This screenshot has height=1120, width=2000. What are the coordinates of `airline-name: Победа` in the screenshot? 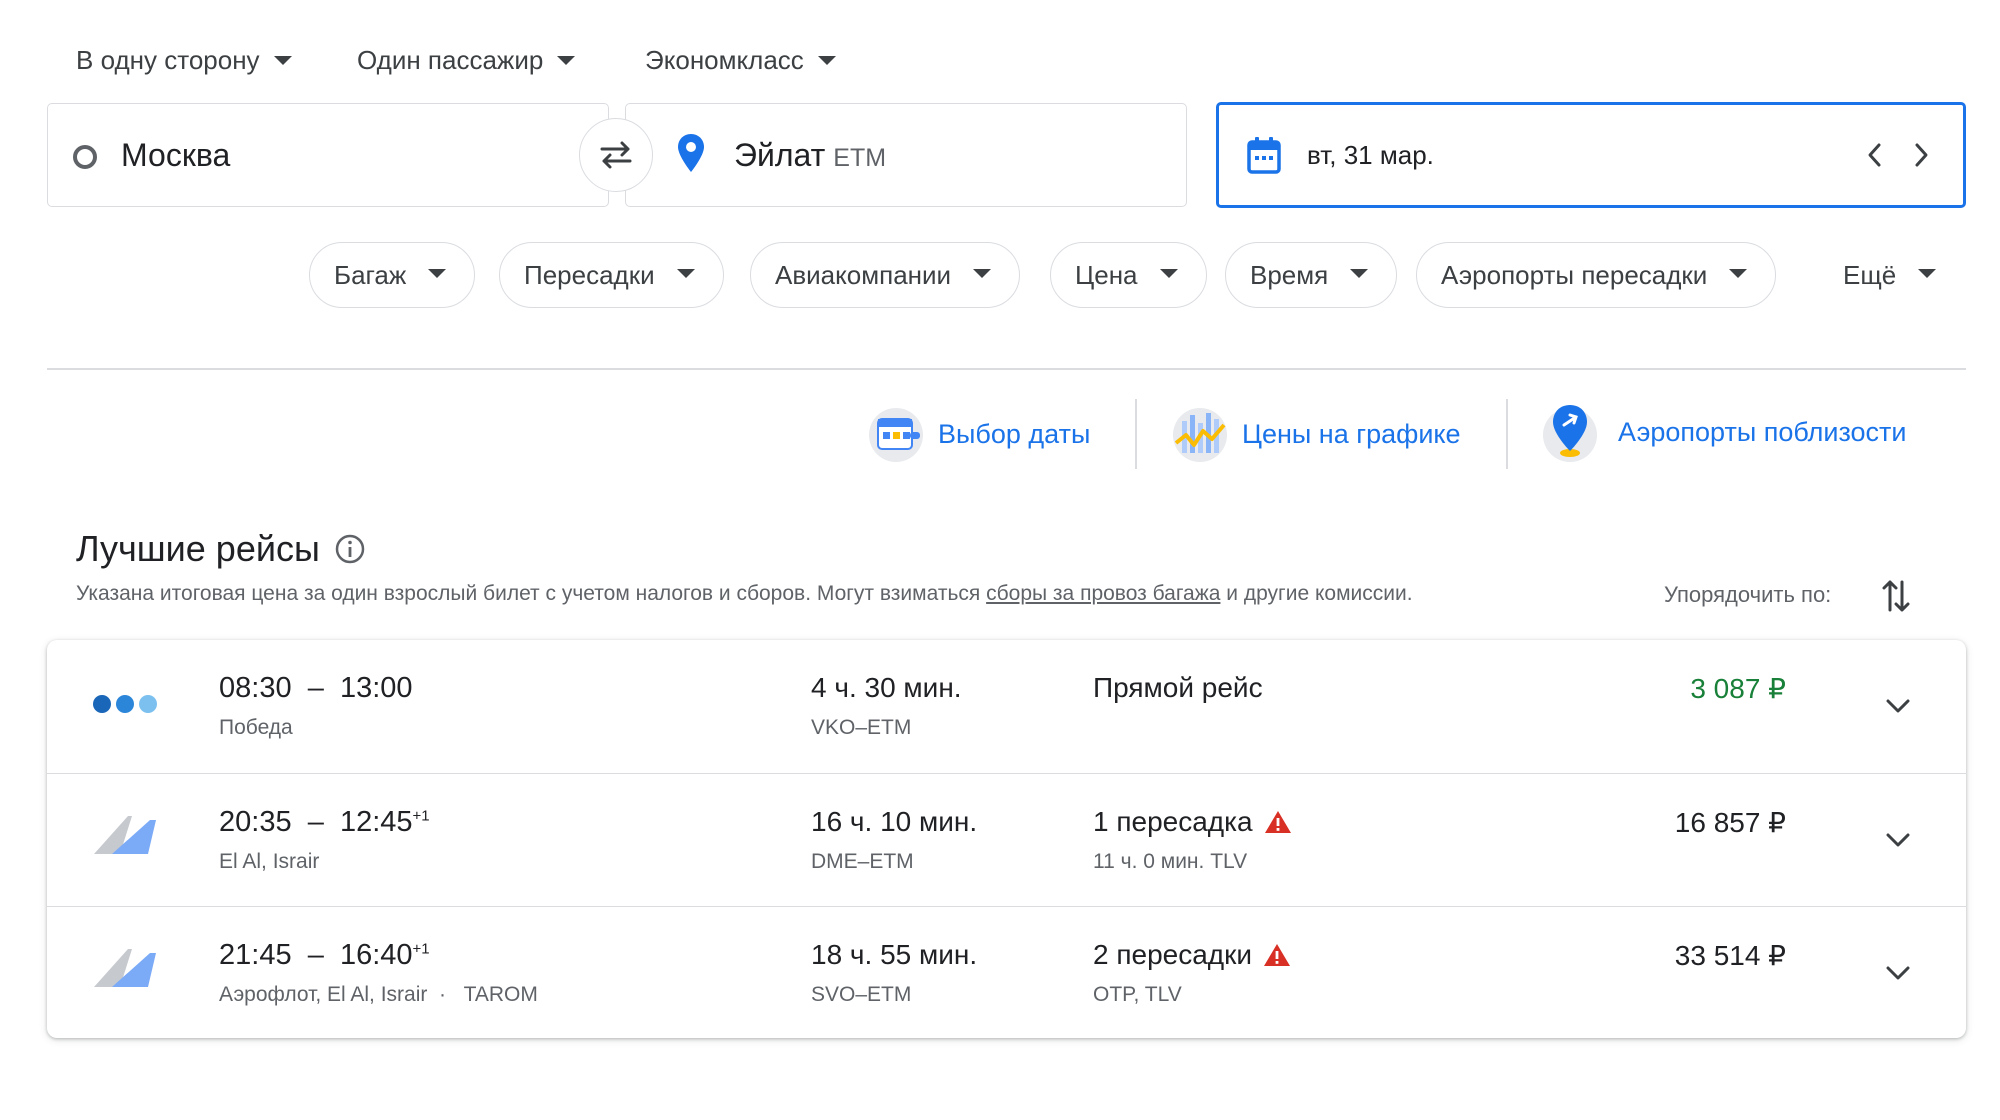 It's located at (256, 727).